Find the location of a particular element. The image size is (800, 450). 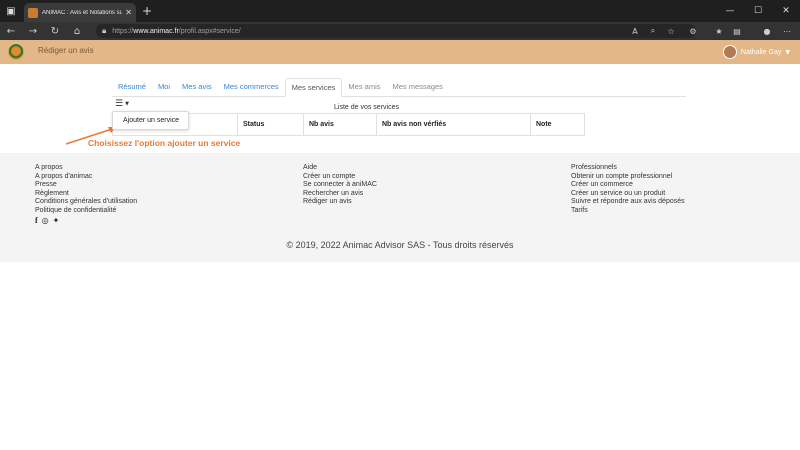

footer-link: Créer un service ou un produit is located at coordinates (628, 194).